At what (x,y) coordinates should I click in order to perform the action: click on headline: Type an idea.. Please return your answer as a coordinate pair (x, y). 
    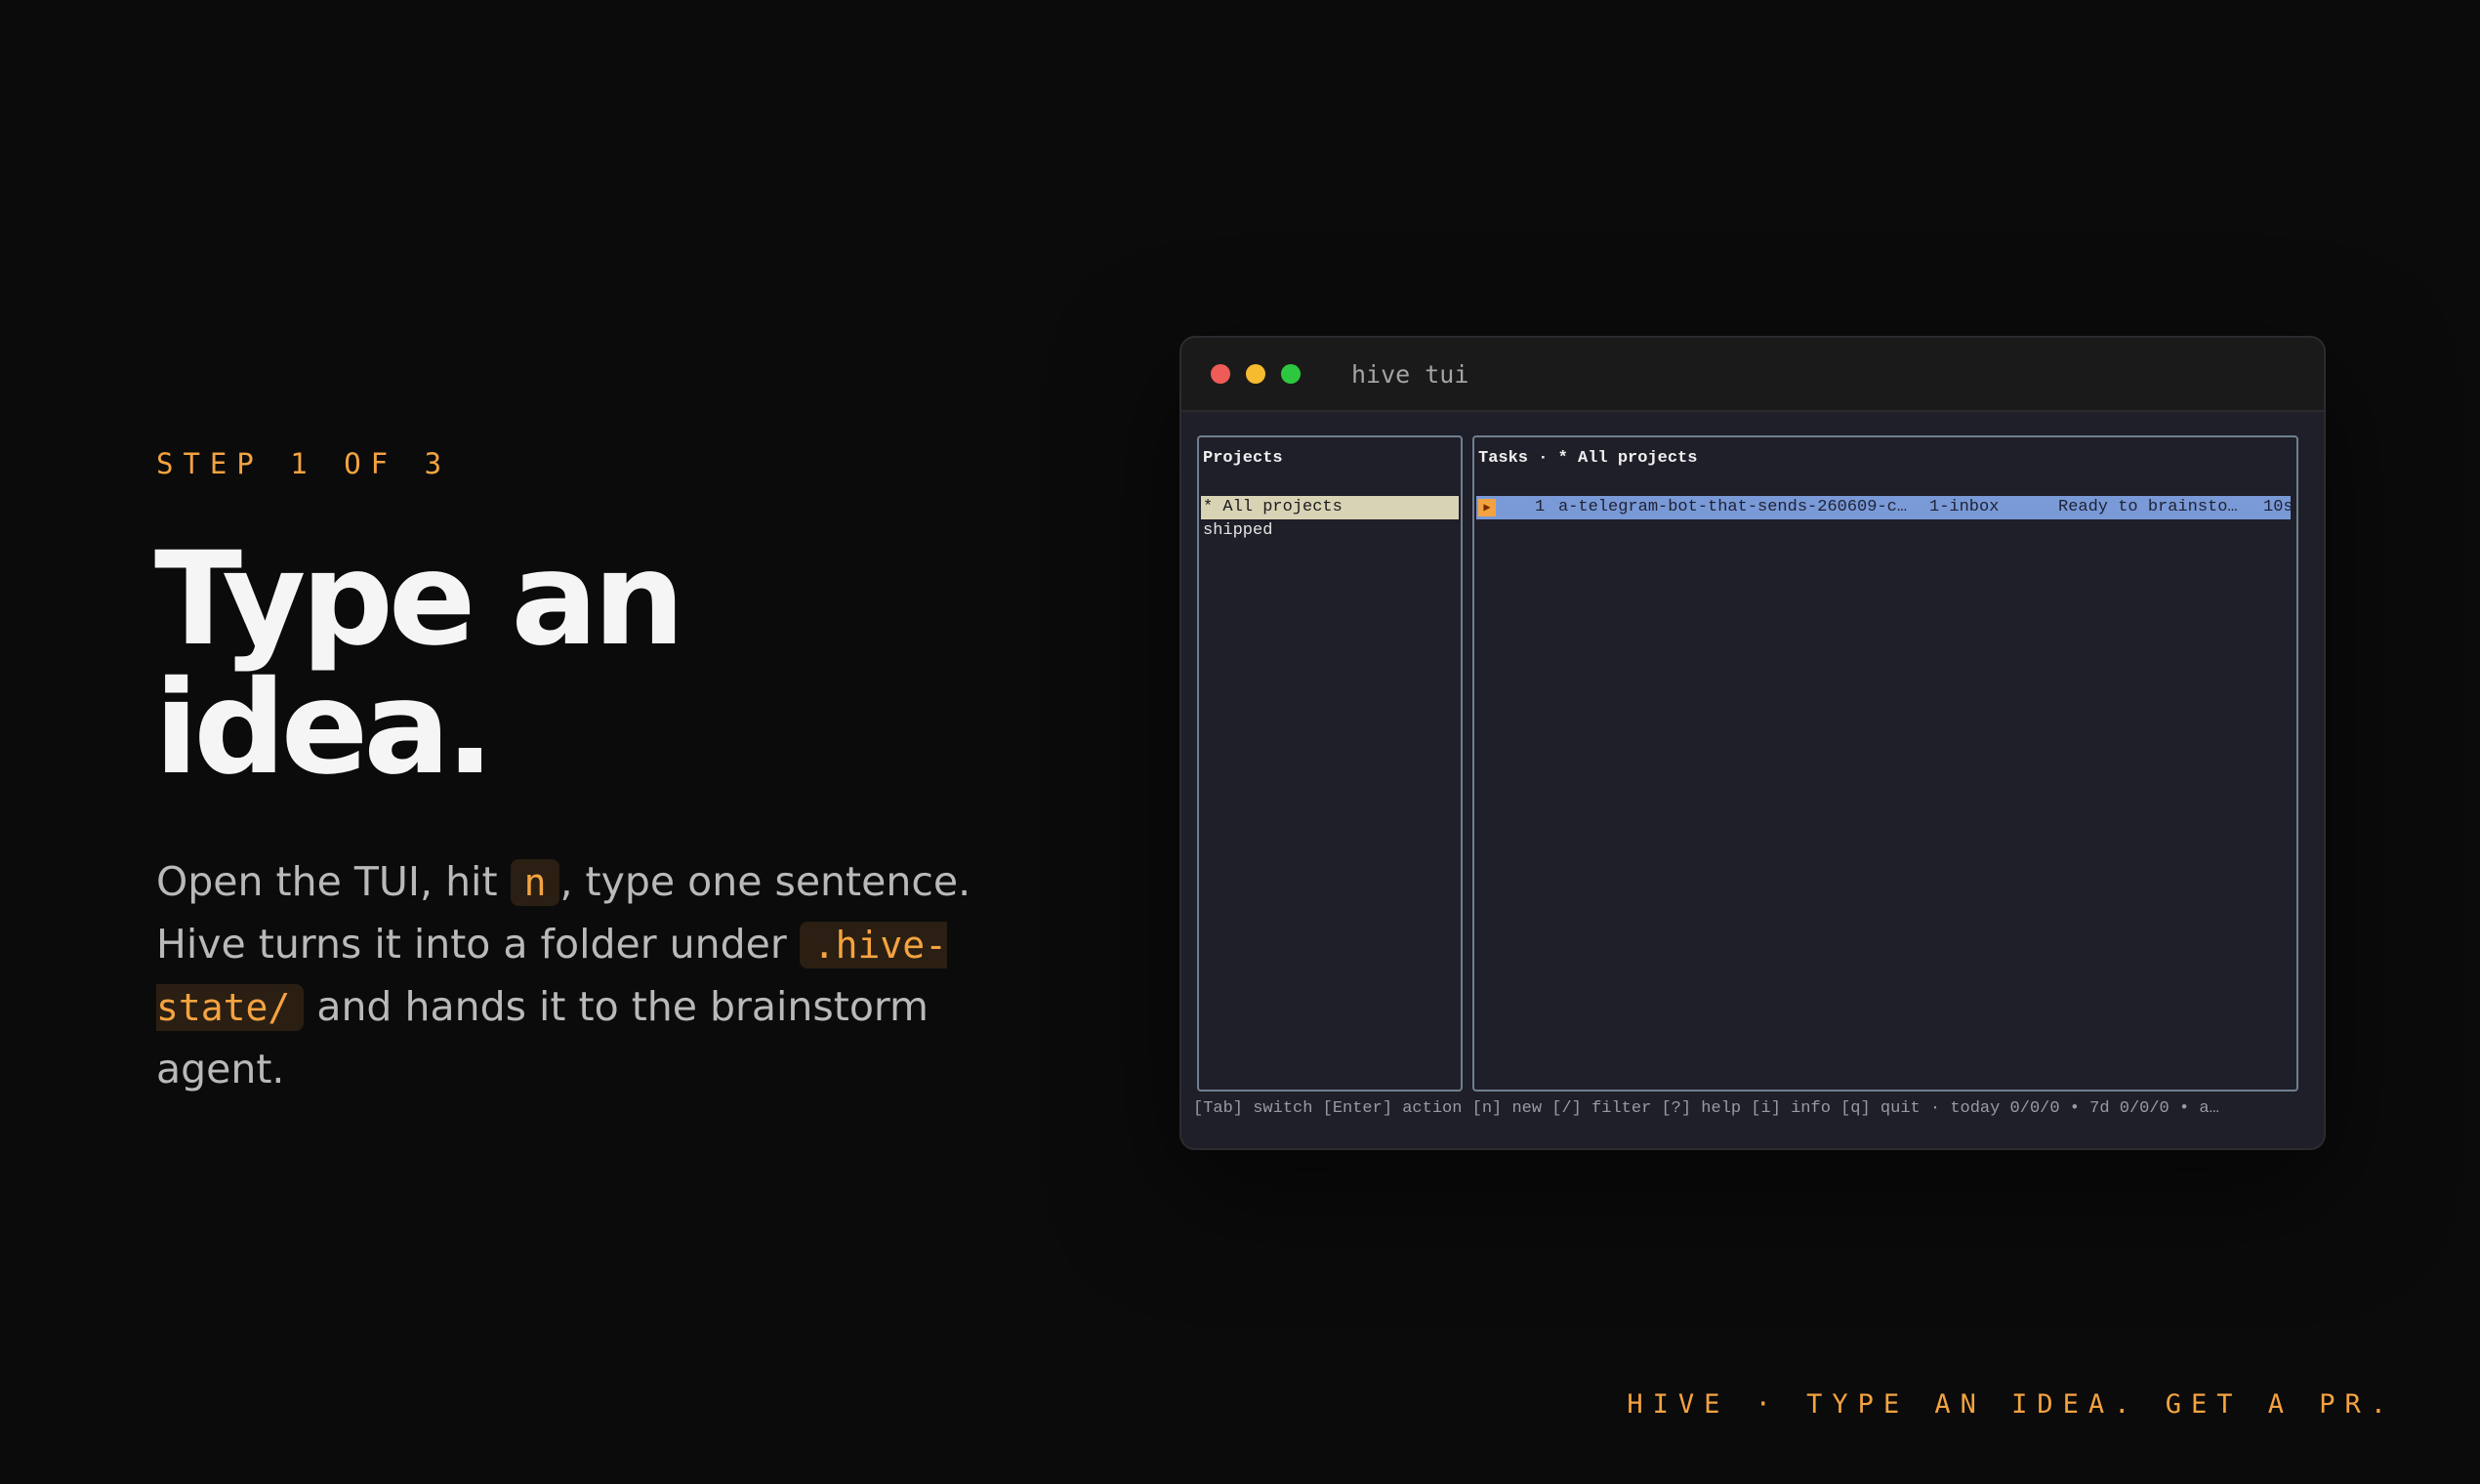
    Looking at the image, I should click on (593, 664).